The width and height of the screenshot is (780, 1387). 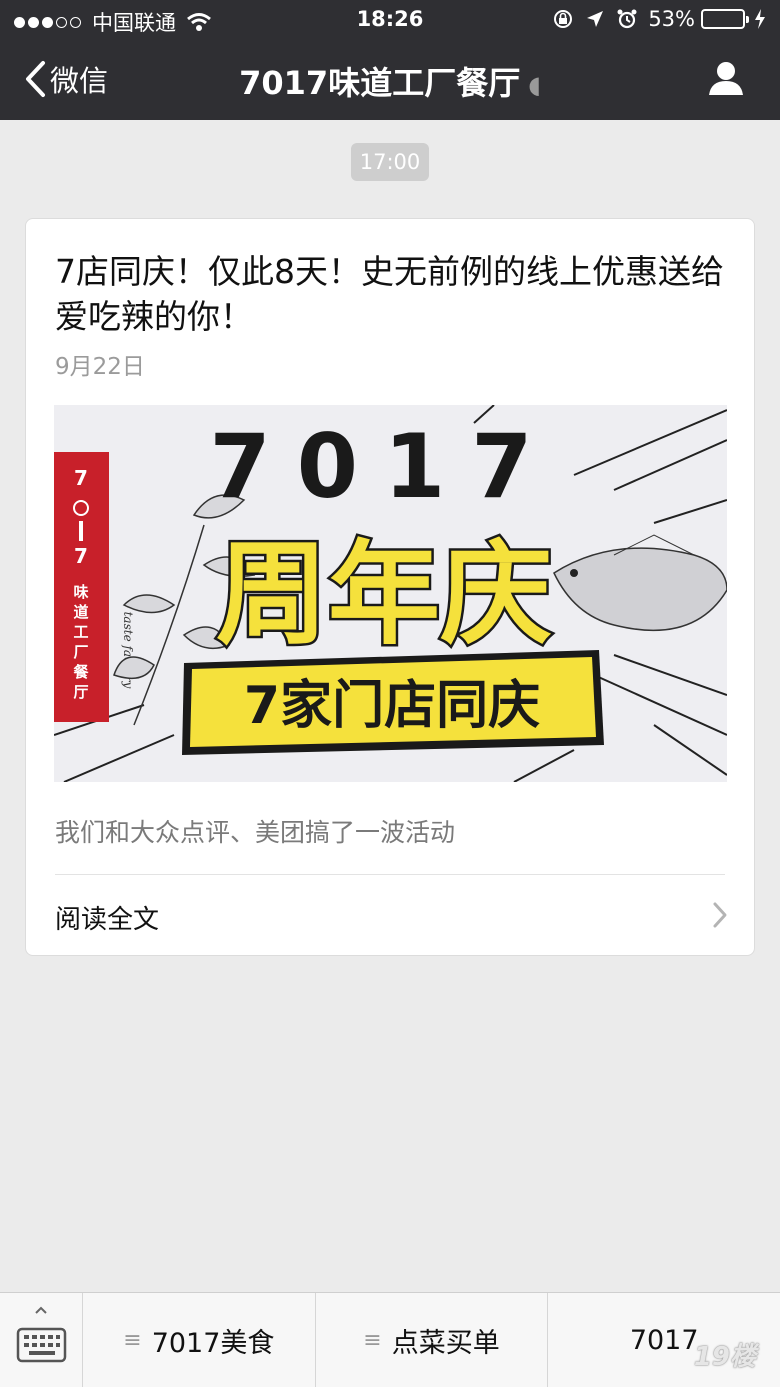 What do you see at coordinates (390, 20) in the screenshot?
I see `status-bar: 中国联通 18:26 53%` at bounding box center [390, 20].